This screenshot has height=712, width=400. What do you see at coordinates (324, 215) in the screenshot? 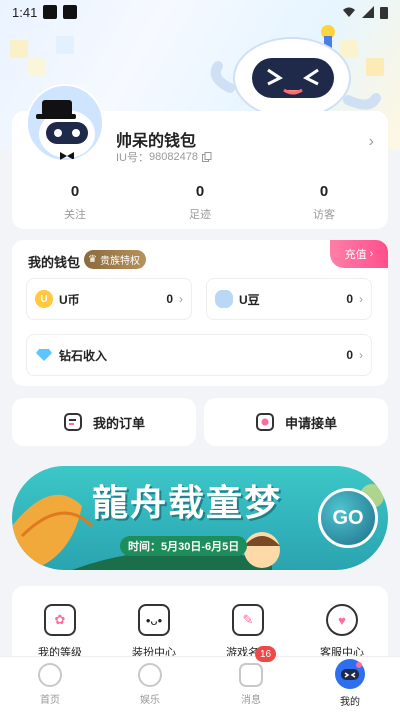
I see `stat-label: 访客` at bounding box center [324, 215].